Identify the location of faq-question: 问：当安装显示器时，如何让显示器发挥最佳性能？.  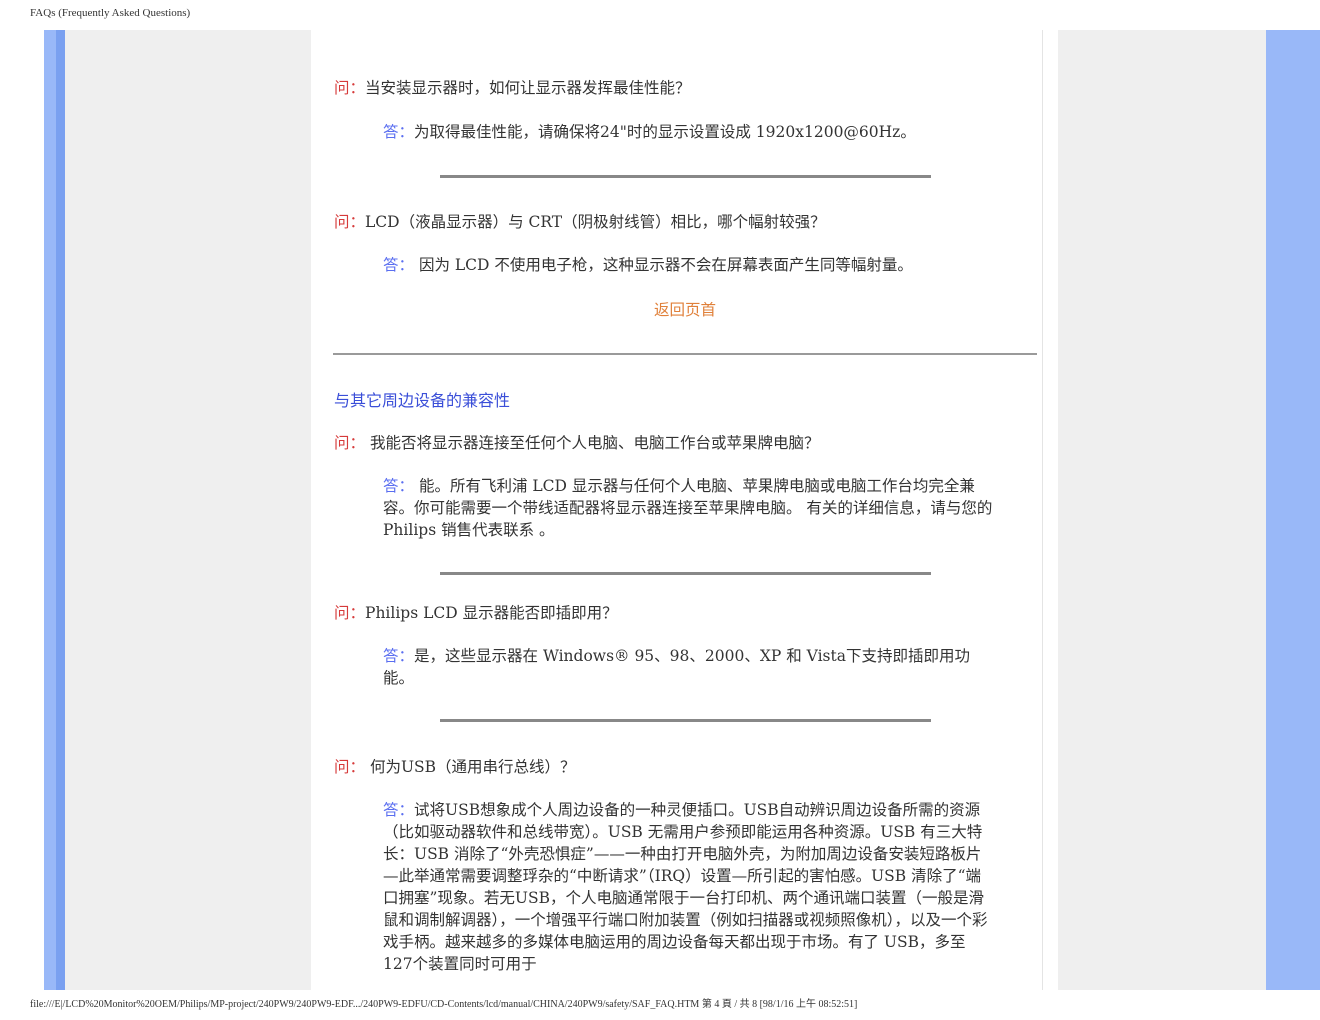
(512, 87).